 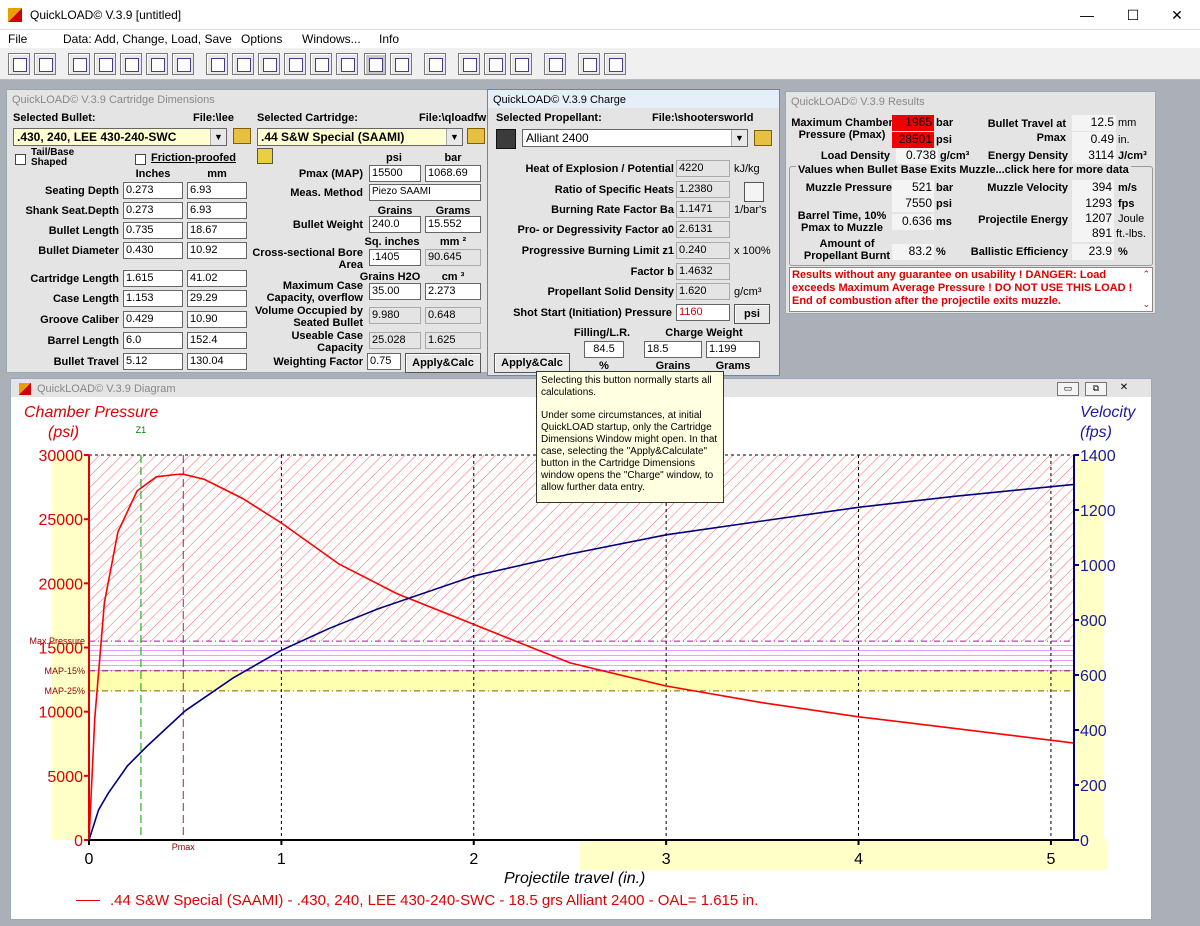 I want to click on bore-area-mm-field: 90.645, so click(x=453, y=257).